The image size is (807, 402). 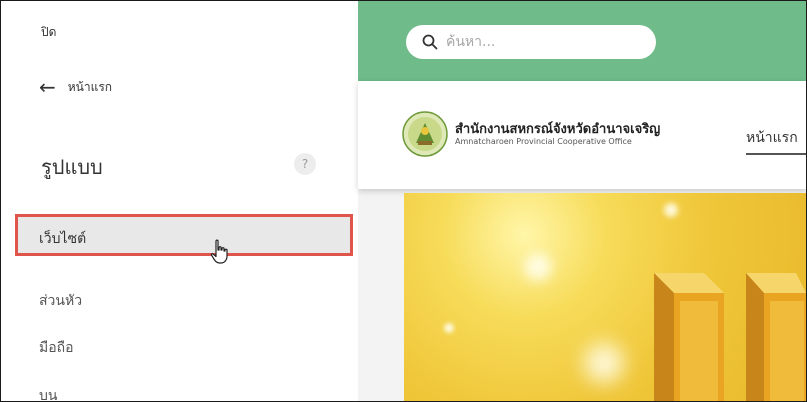 I want to click on nav-item-mobile: มือถือ, so click(x=179, y=344).